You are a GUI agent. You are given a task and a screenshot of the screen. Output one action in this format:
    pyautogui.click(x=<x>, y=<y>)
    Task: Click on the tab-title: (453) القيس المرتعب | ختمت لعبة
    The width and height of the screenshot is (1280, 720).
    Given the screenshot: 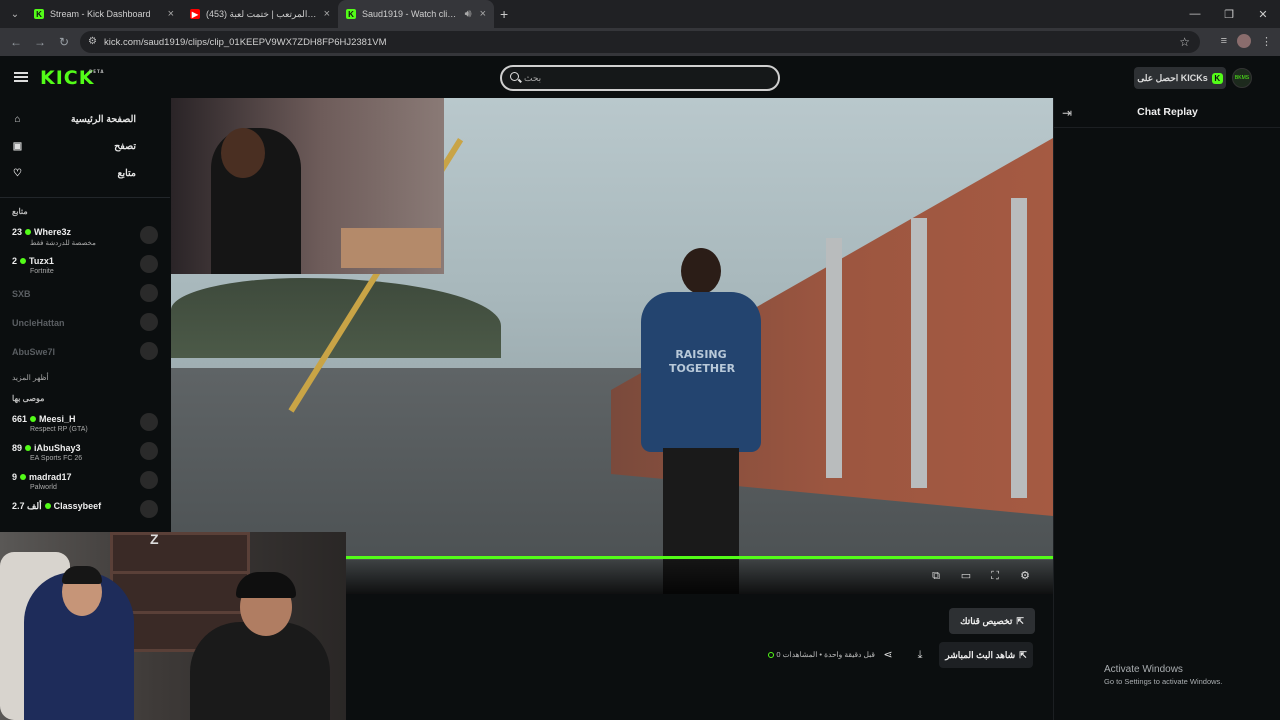 What is the action you would take?
    pyautogui.click(x=262, y=13)
    